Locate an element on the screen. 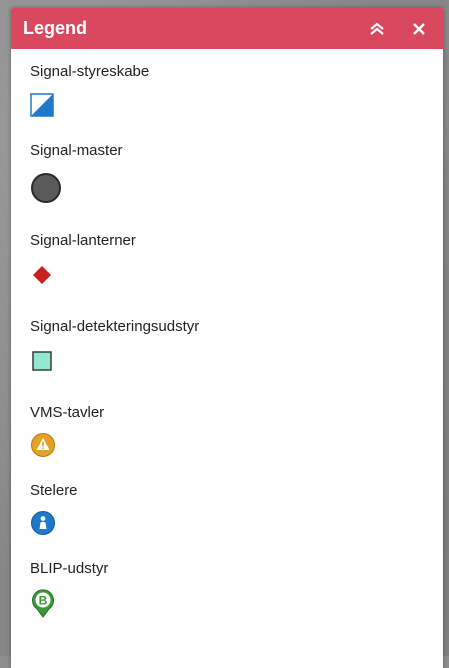 This screenshot has width=449, height=668. legend-item: Signal-styreskabe is located at coordinates (226, 90).